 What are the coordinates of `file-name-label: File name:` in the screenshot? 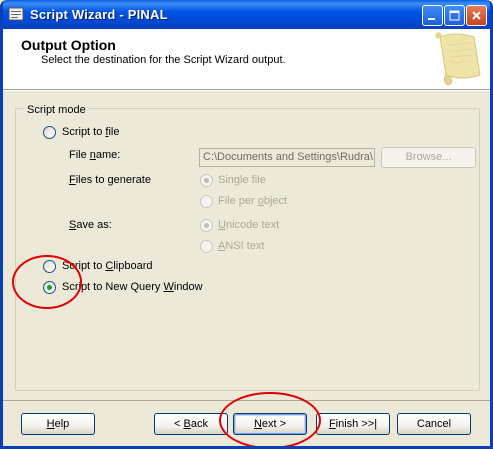 It's located at (95, 155).